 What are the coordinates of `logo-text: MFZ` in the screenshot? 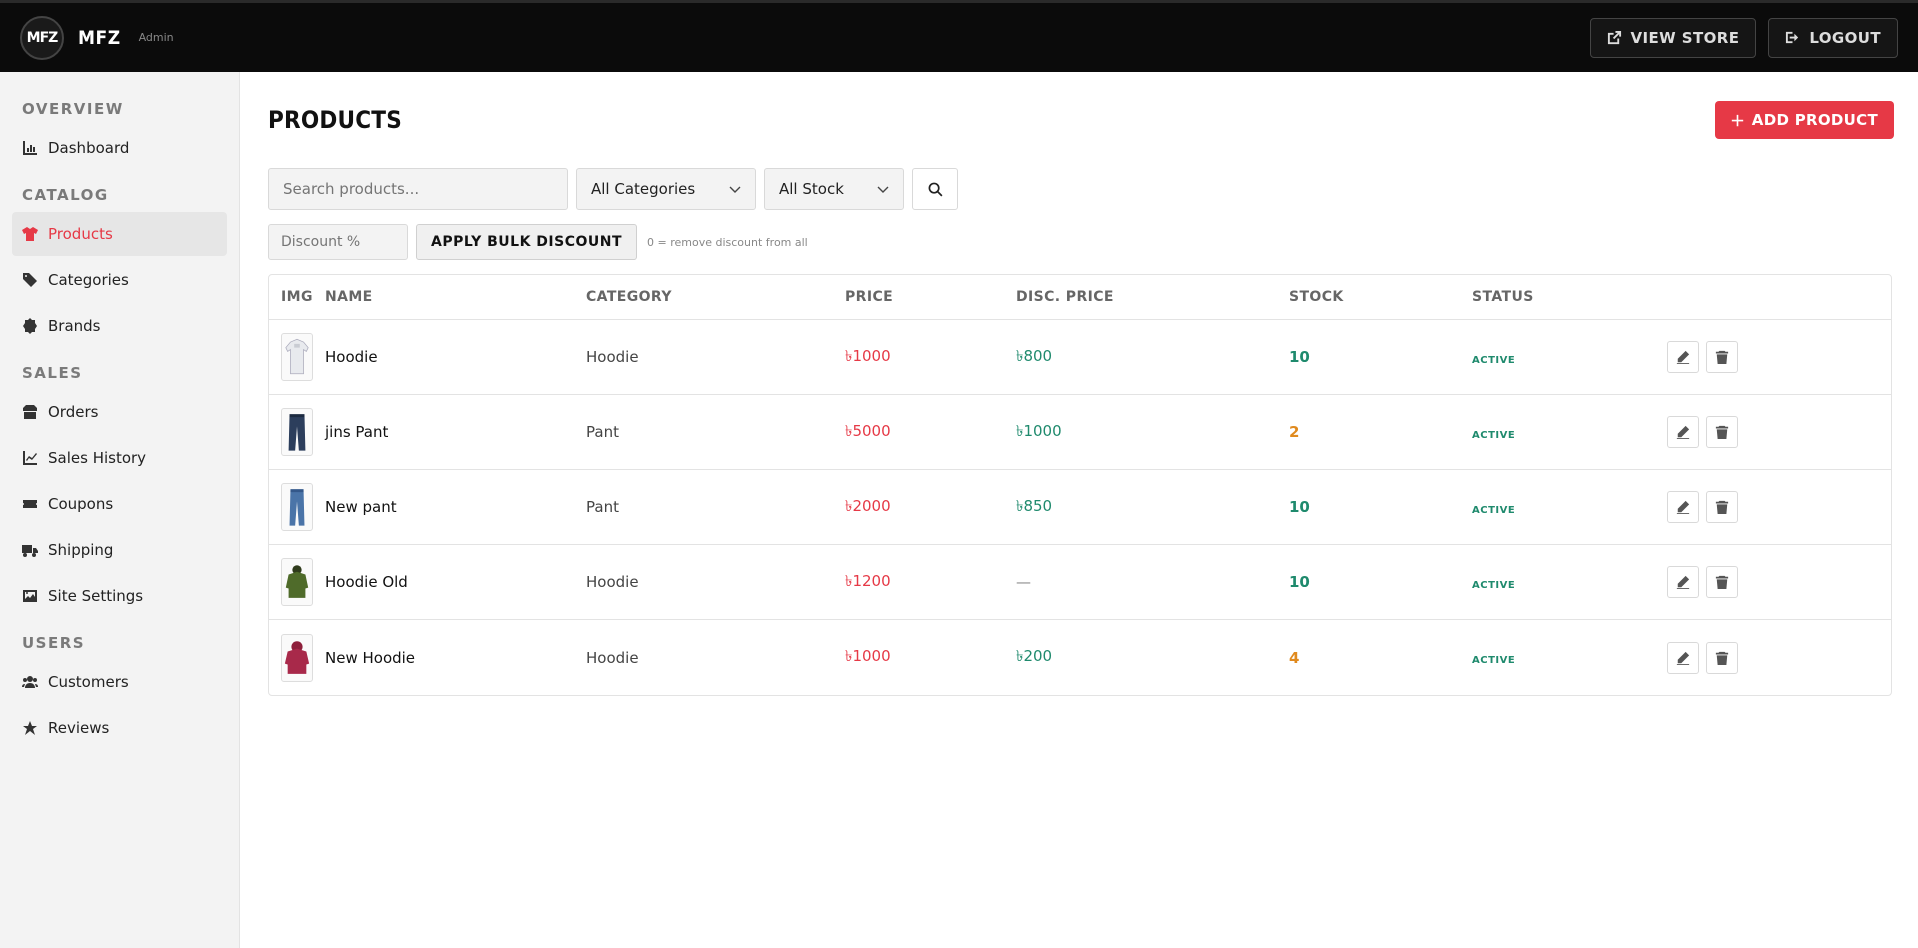 It's located at (42, 37).